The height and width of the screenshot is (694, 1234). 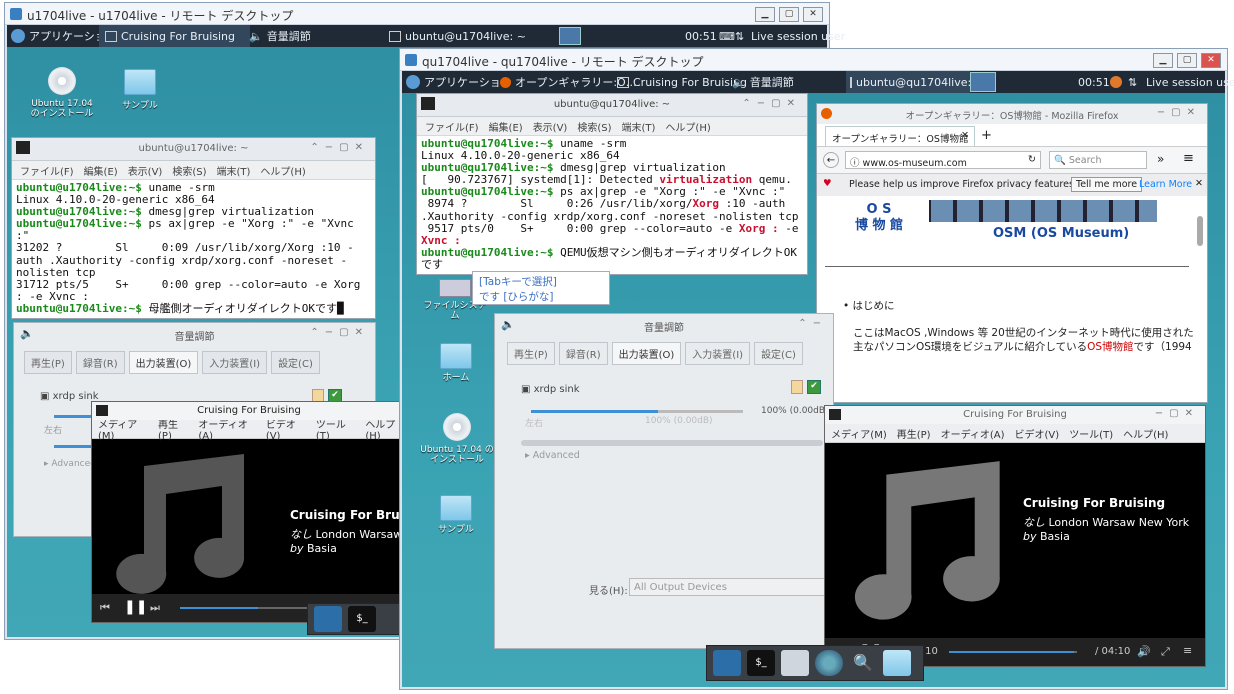 I want to click on player-titlebar: Cruising For Bruising, so click(x=249, y=411).